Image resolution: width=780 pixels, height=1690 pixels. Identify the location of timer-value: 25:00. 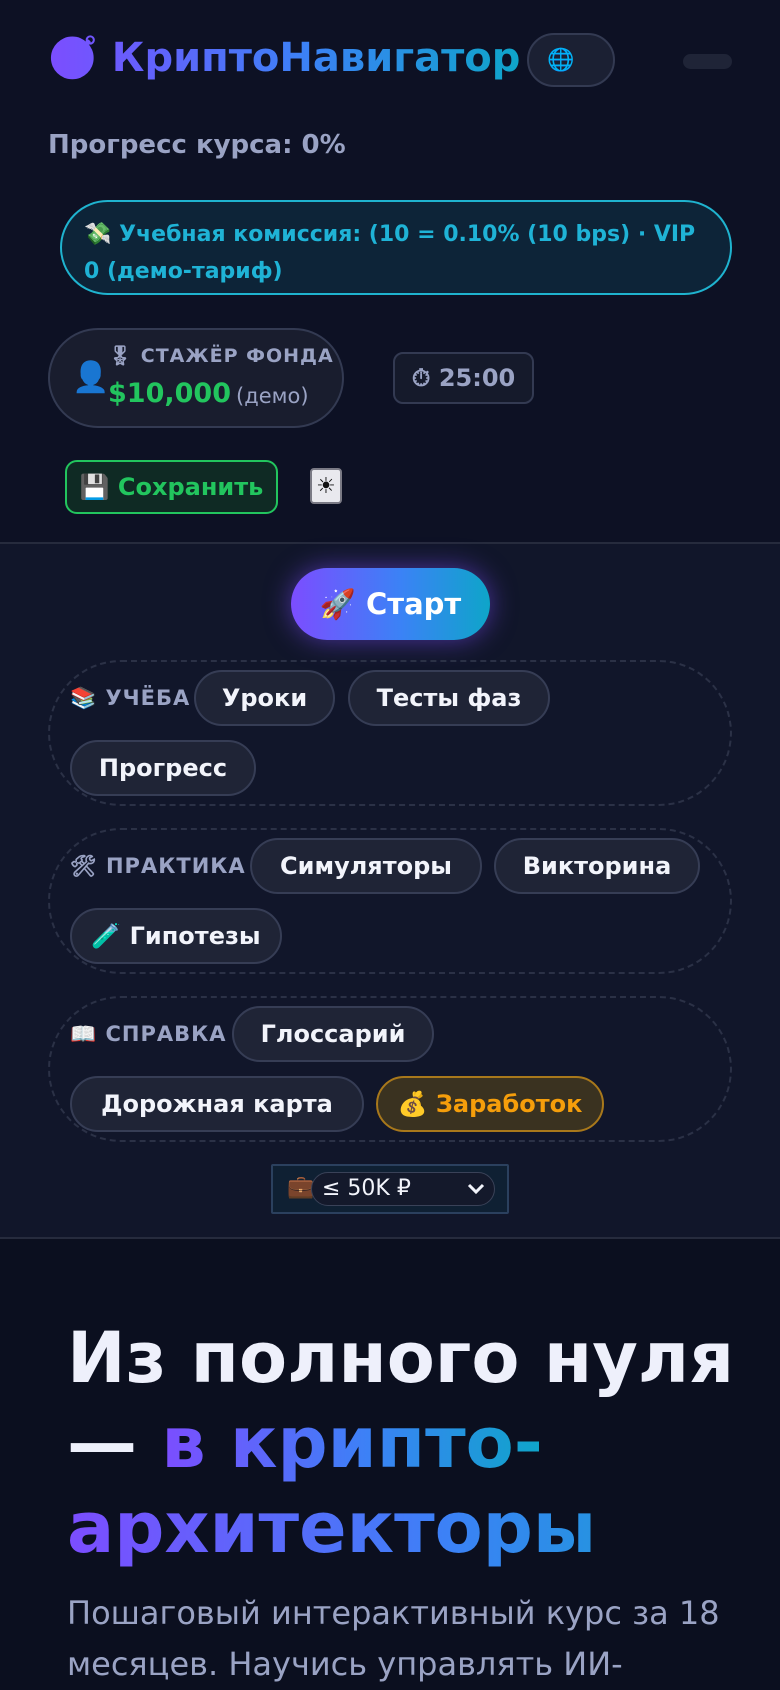
(477, 378).